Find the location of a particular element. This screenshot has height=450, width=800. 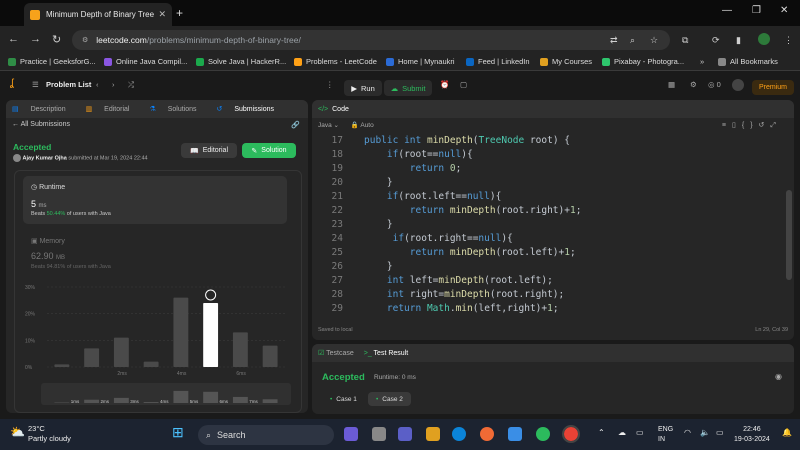

bookmark-item: Home | Mynaukri is located at coordinates (420, 61).